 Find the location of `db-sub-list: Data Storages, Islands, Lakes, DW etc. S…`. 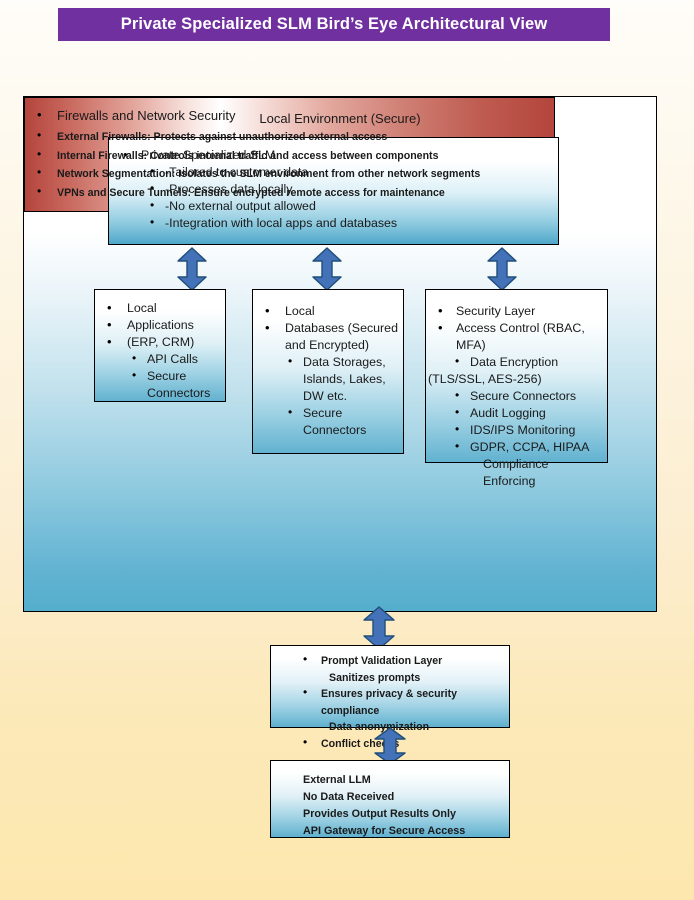

db-sub-list: Data Storages, Islands, Lakes, DW etc. S… is located at coordinates (341, 396).